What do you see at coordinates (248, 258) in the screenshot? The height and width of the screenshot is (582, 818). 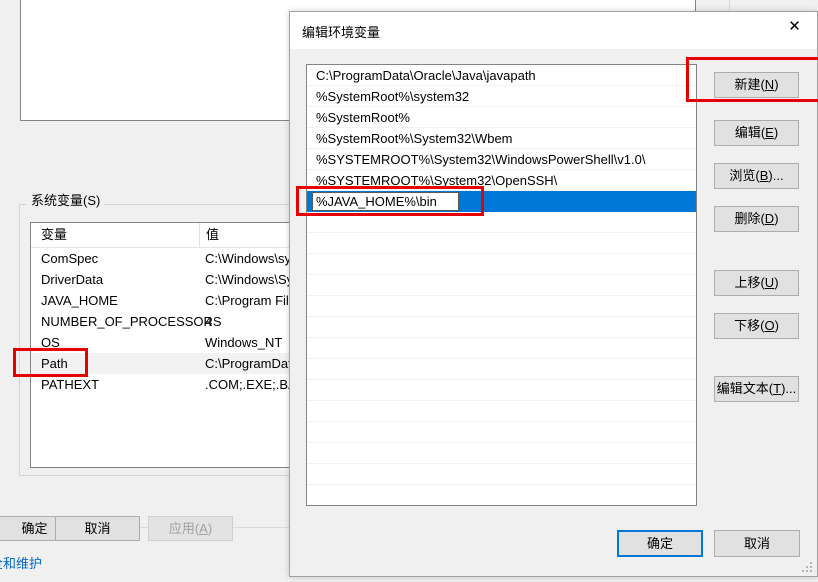 I see `variable-value: C:\Windows\sy` at bounding box center [248, 258].